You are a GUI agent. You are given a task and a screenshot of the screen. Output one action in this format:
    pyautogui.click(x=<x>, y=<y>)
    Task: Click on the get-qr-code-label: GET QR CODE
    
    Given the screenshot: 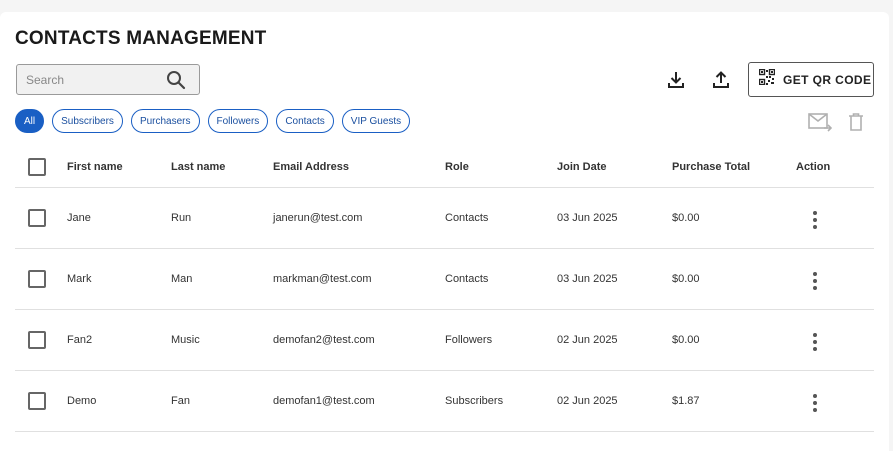 What is the action you would take?
    pyautogui.click(x=827, y=79)
    